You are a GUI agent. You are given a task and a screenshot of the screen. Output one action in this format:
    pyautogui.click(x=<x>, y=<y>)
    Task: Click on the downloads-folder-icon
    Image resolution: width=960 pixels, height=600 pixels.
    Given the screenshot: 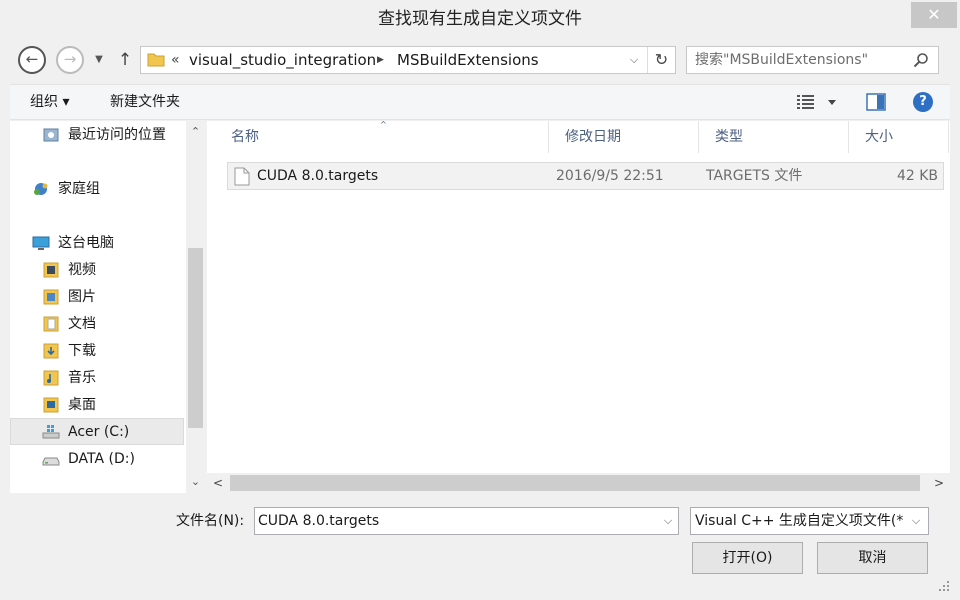 What is the action you would take?
    pyautogui.click(x=51, y=351)
    